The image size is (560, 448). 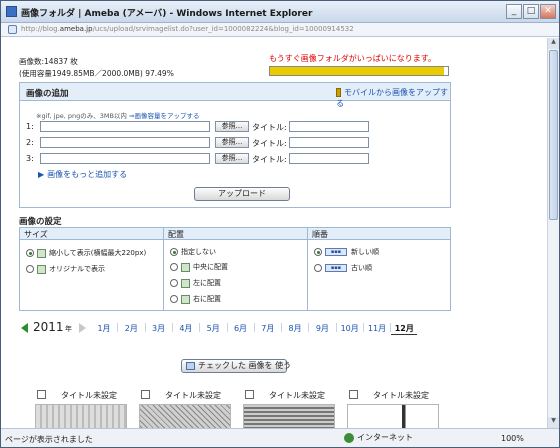 I want to click on size-option-original: オリジナルで表示, so click(x=65, y=269).